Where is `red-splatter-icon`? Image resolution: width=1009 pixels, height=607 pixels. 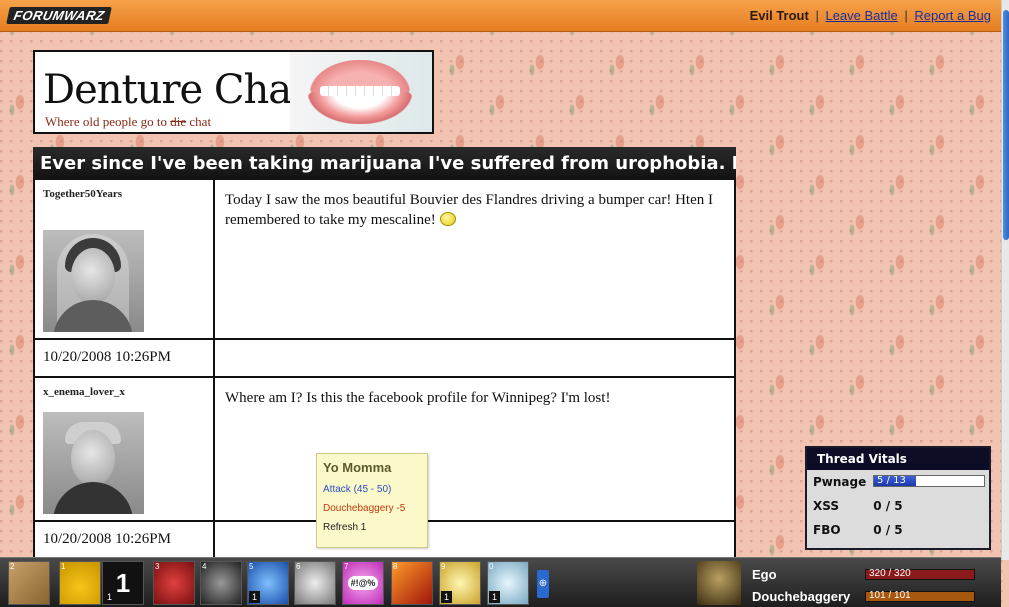
red-splatter-icon is located at coordinates (174, 583).